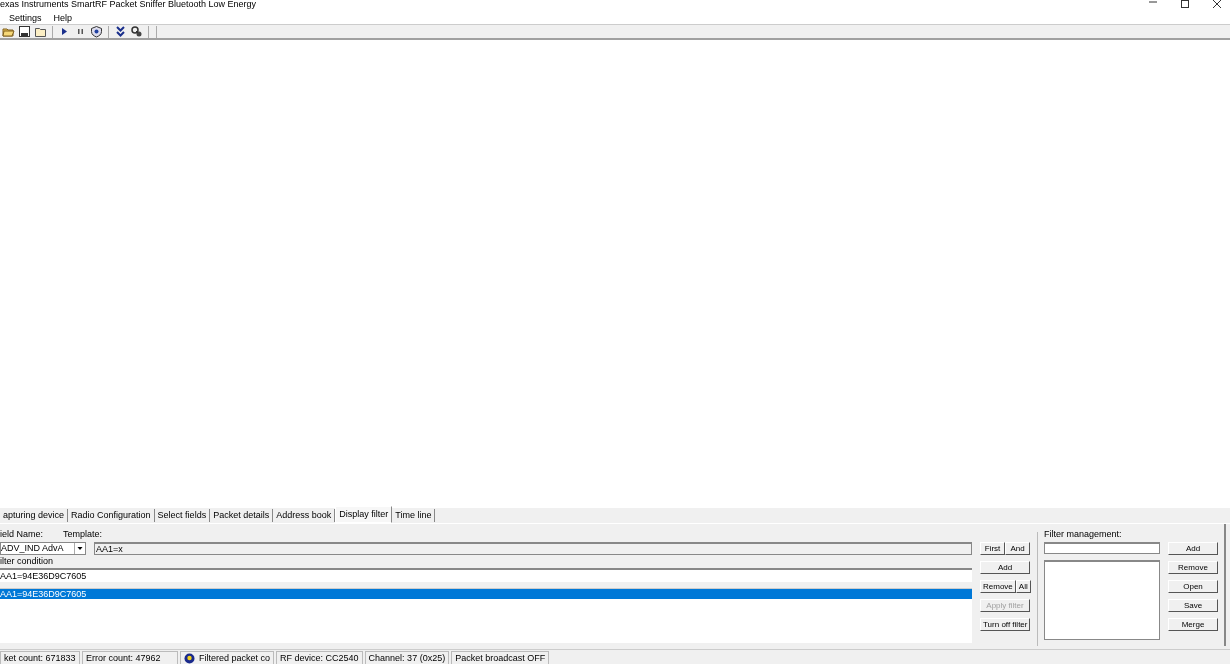 This screenshot has width=1230, height=664. What do you see at coordinates (992, 548) in the screenshot?
I see `filter-button: First` at bounding box center [992, 548].